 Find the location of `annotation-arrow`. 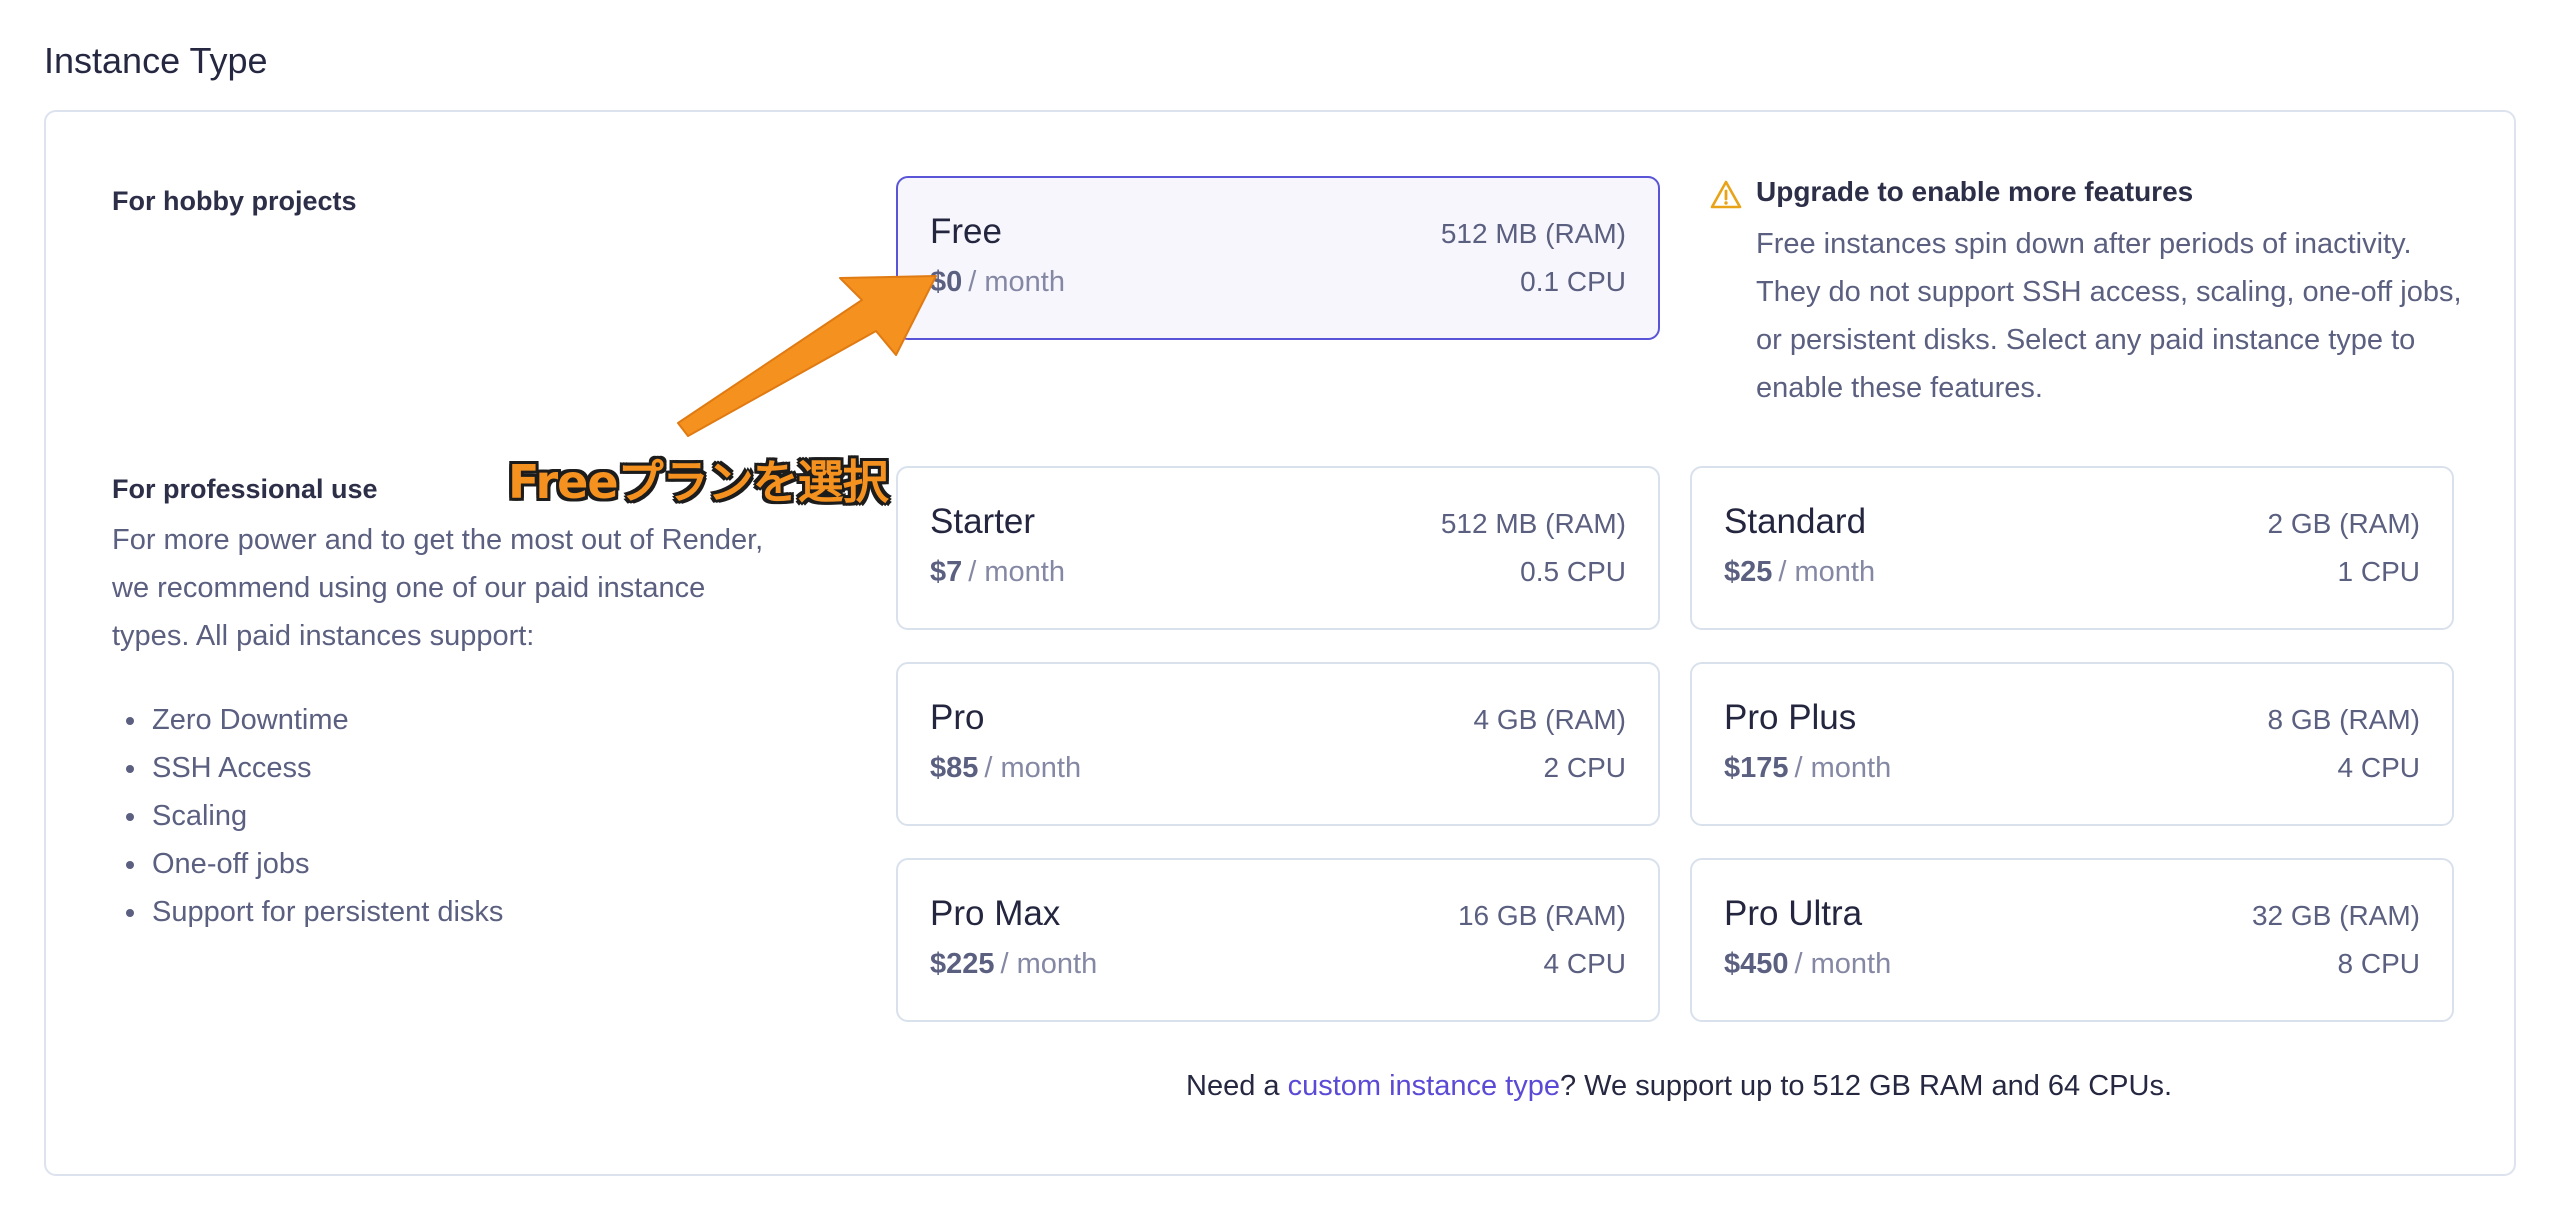

annotation-arrow is located at coordinates (807, 356).